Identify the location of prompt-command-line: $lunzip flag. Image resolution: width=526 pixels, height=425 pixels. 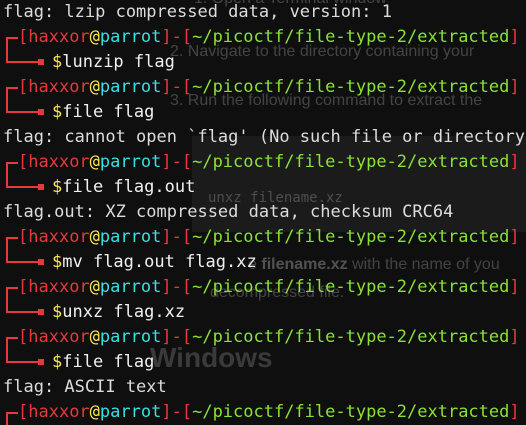
(263, 62).